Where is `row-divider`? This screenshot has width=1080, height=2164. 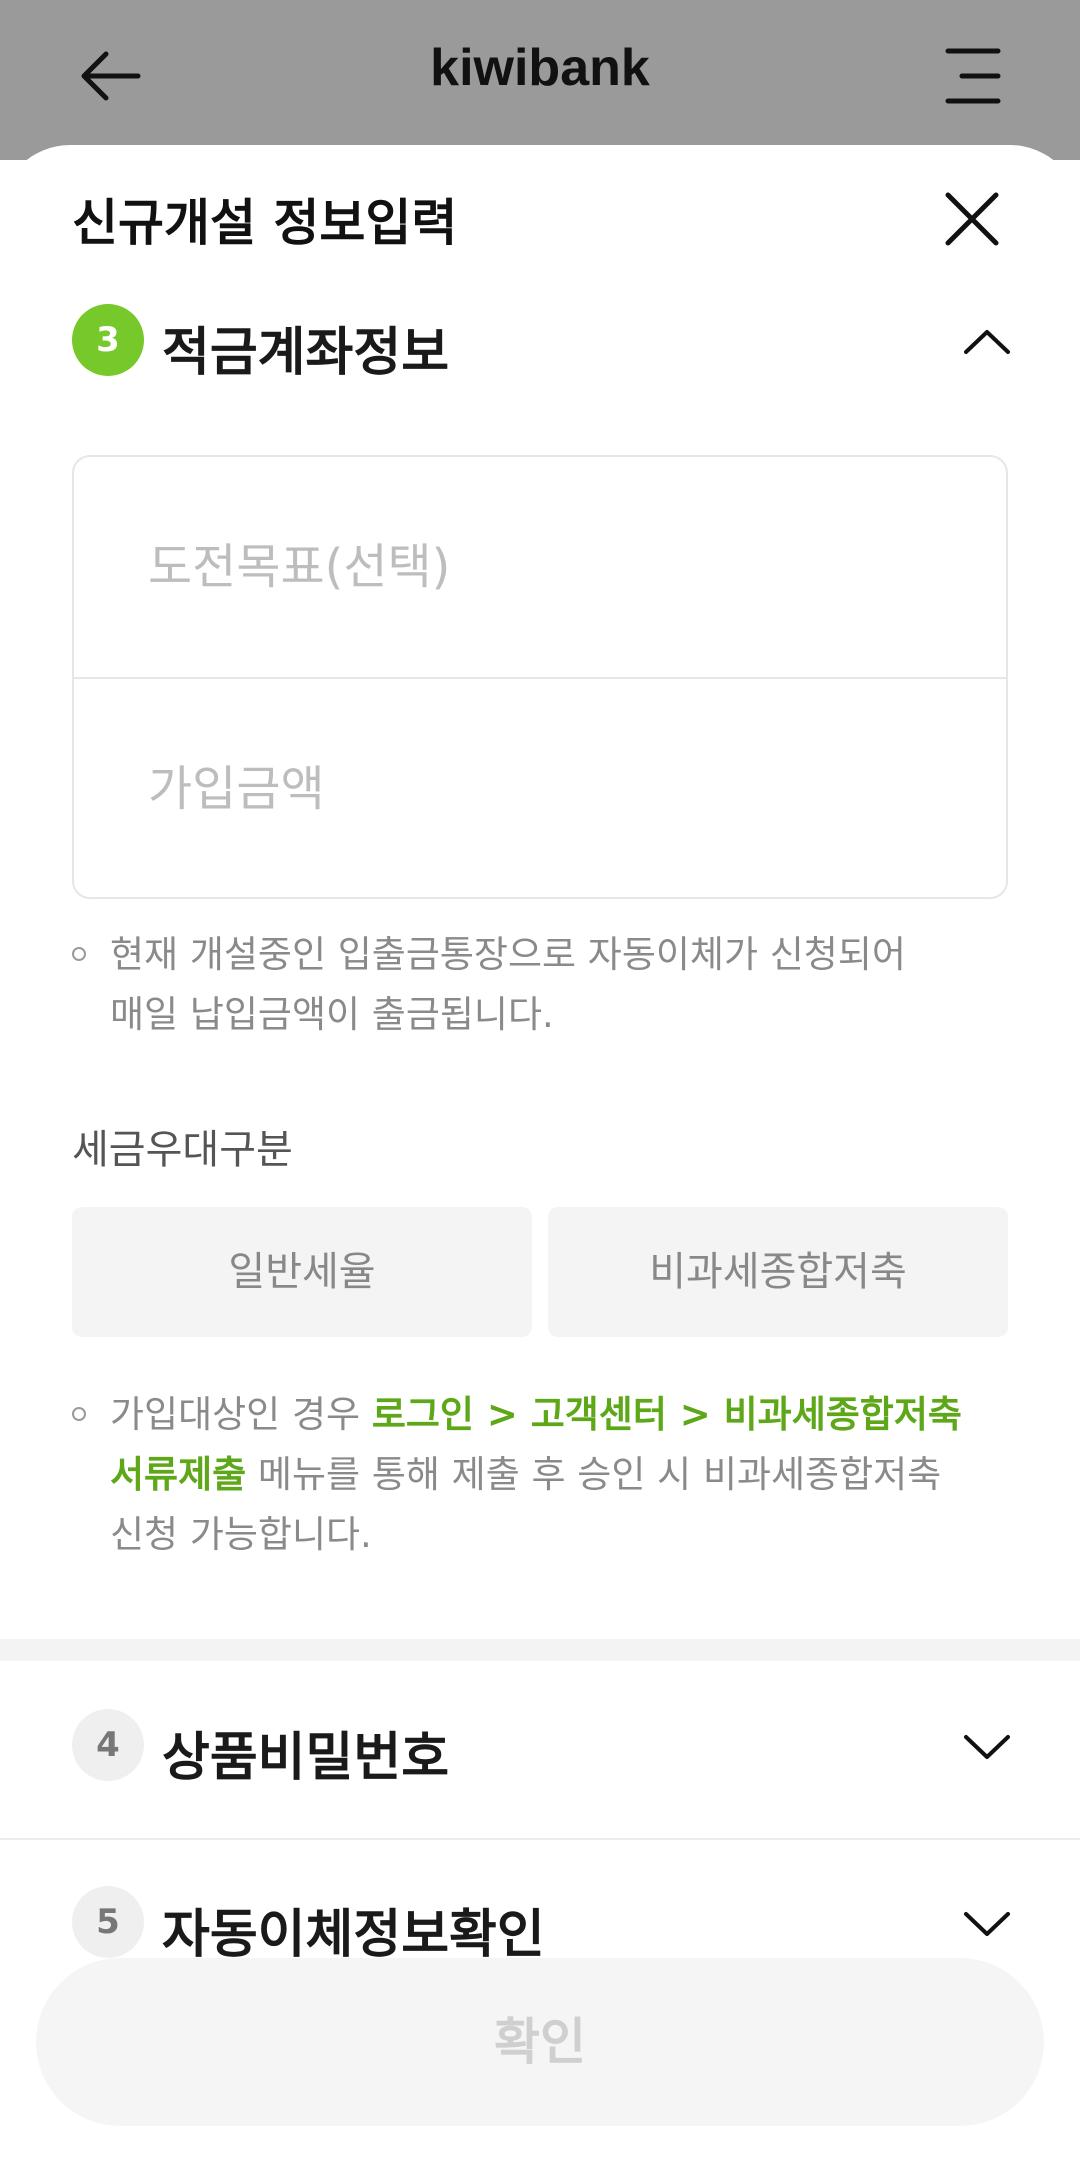
row-divider is located at coordinates (540, 1839).